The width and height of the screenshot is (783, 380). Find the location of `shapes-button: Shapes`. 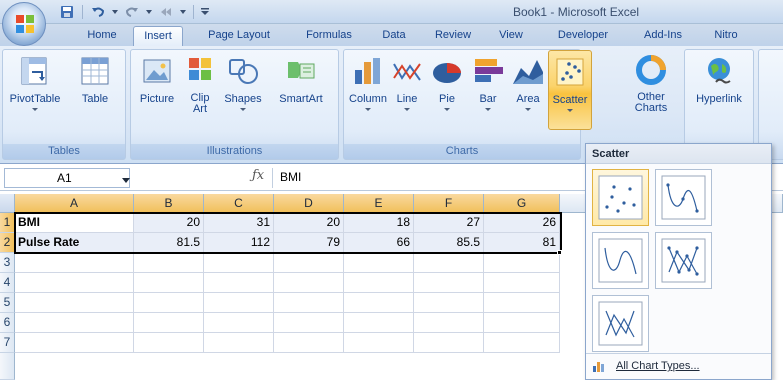

shapes-button: Shapes is located at coordinates (243, 90).